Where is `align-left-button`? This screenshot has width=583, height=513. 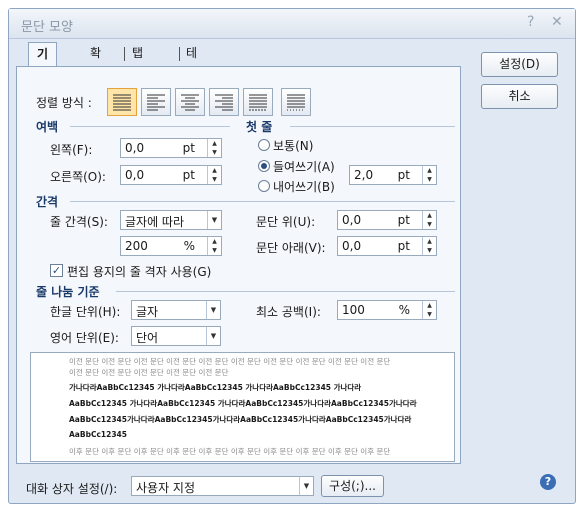 align-left-button is located at coordinates (156, 102).